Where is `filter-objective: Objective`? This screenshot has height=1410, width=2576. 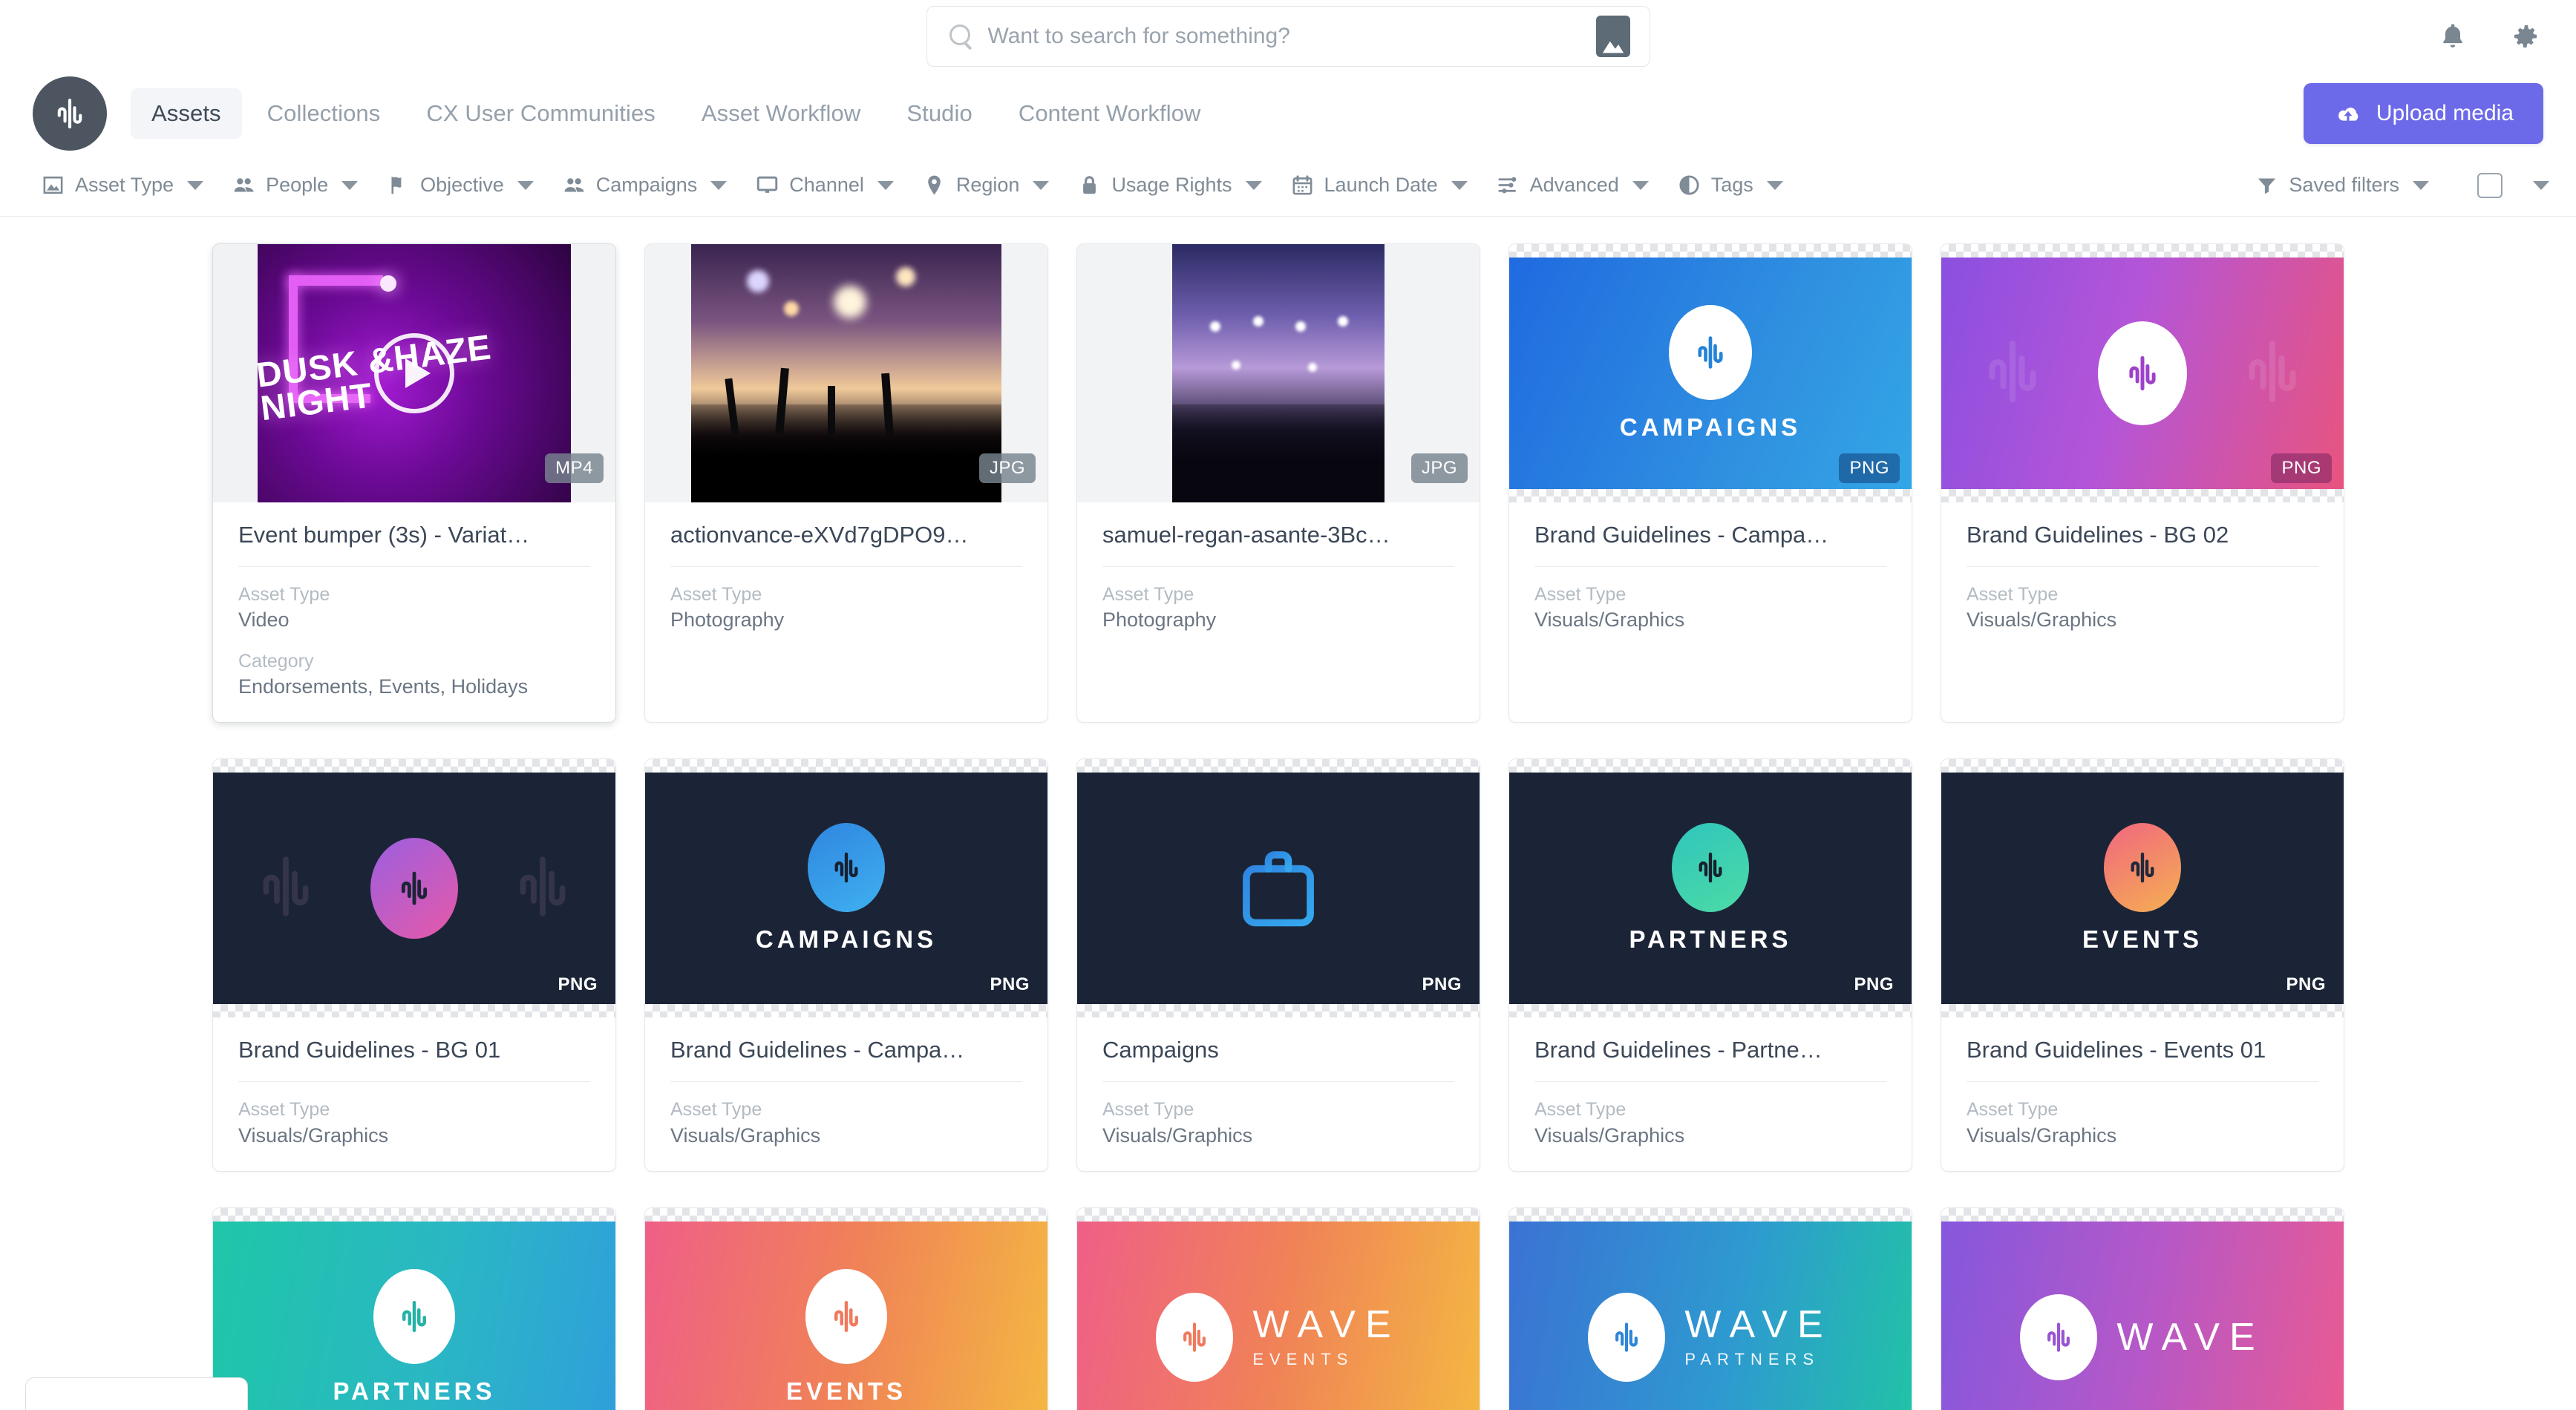 filter-objective: Objective is located at coordinates (460, 185).